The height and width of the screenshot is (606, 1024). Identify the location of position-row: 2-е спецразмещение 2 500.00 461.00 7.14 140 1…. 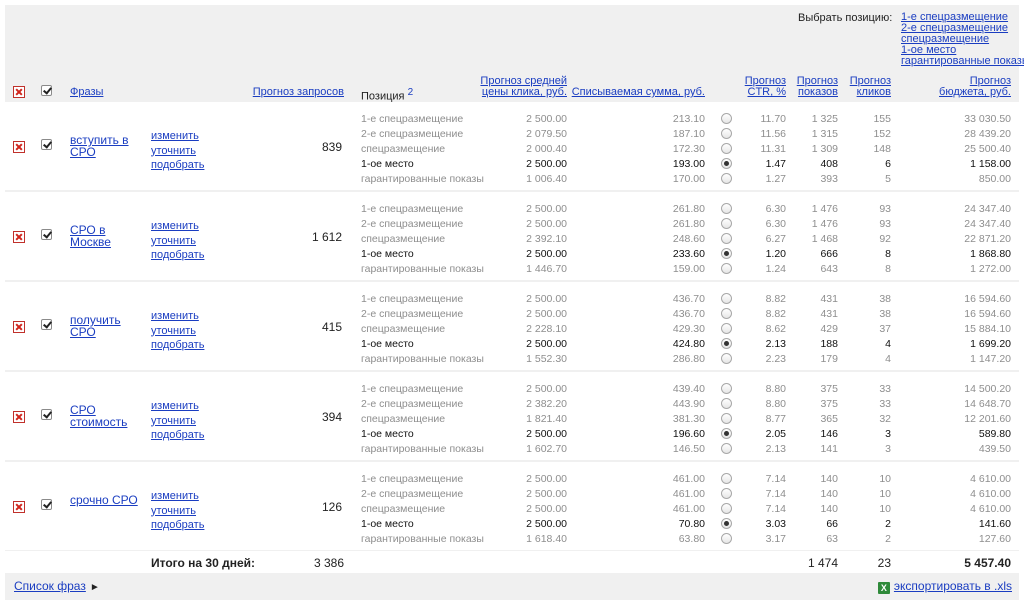
(512, 495).